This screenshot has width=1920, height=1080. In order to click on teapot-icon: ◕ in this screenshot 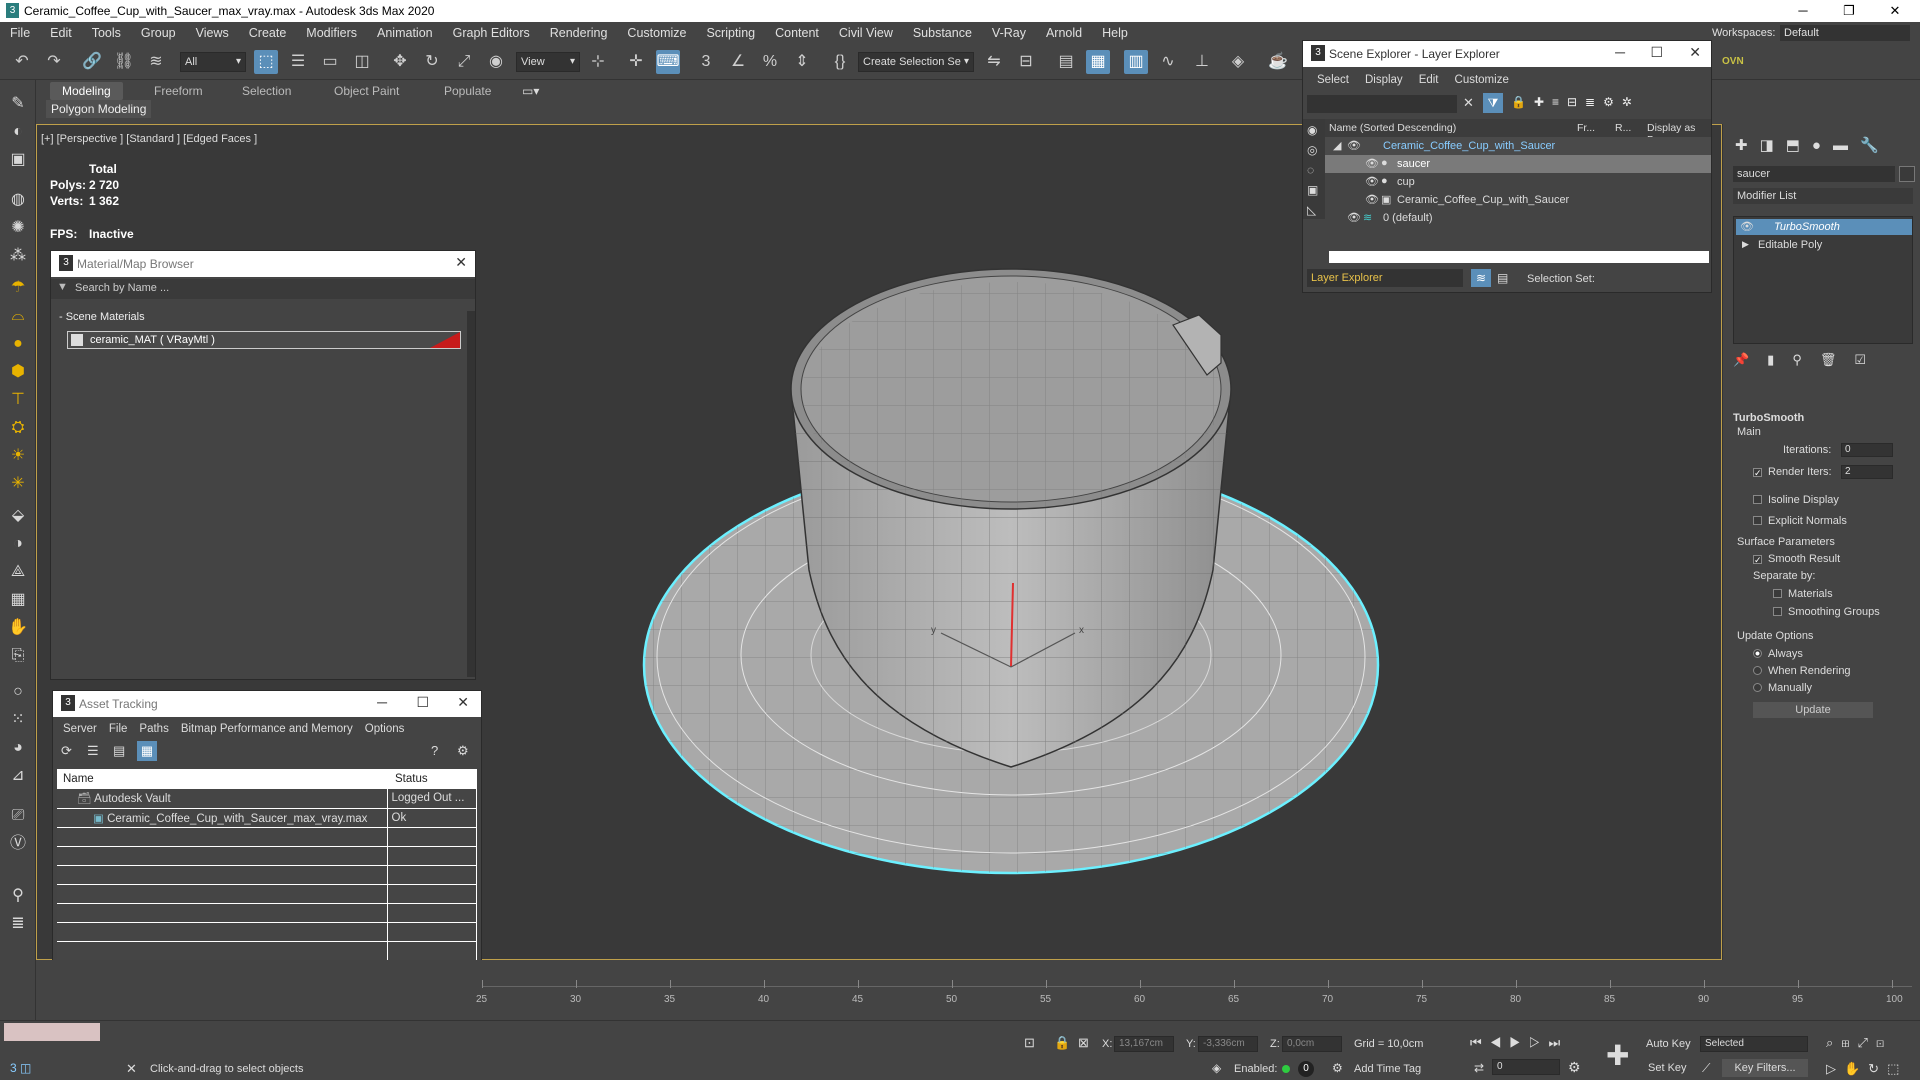, I will do `click(18, 748)`.